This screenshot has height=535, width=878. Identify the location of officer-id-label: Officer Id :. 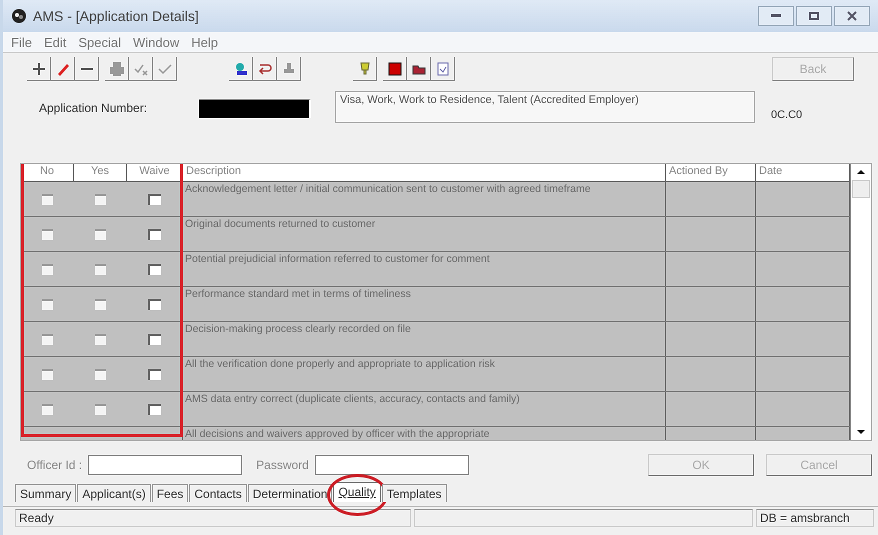
(54, 465).